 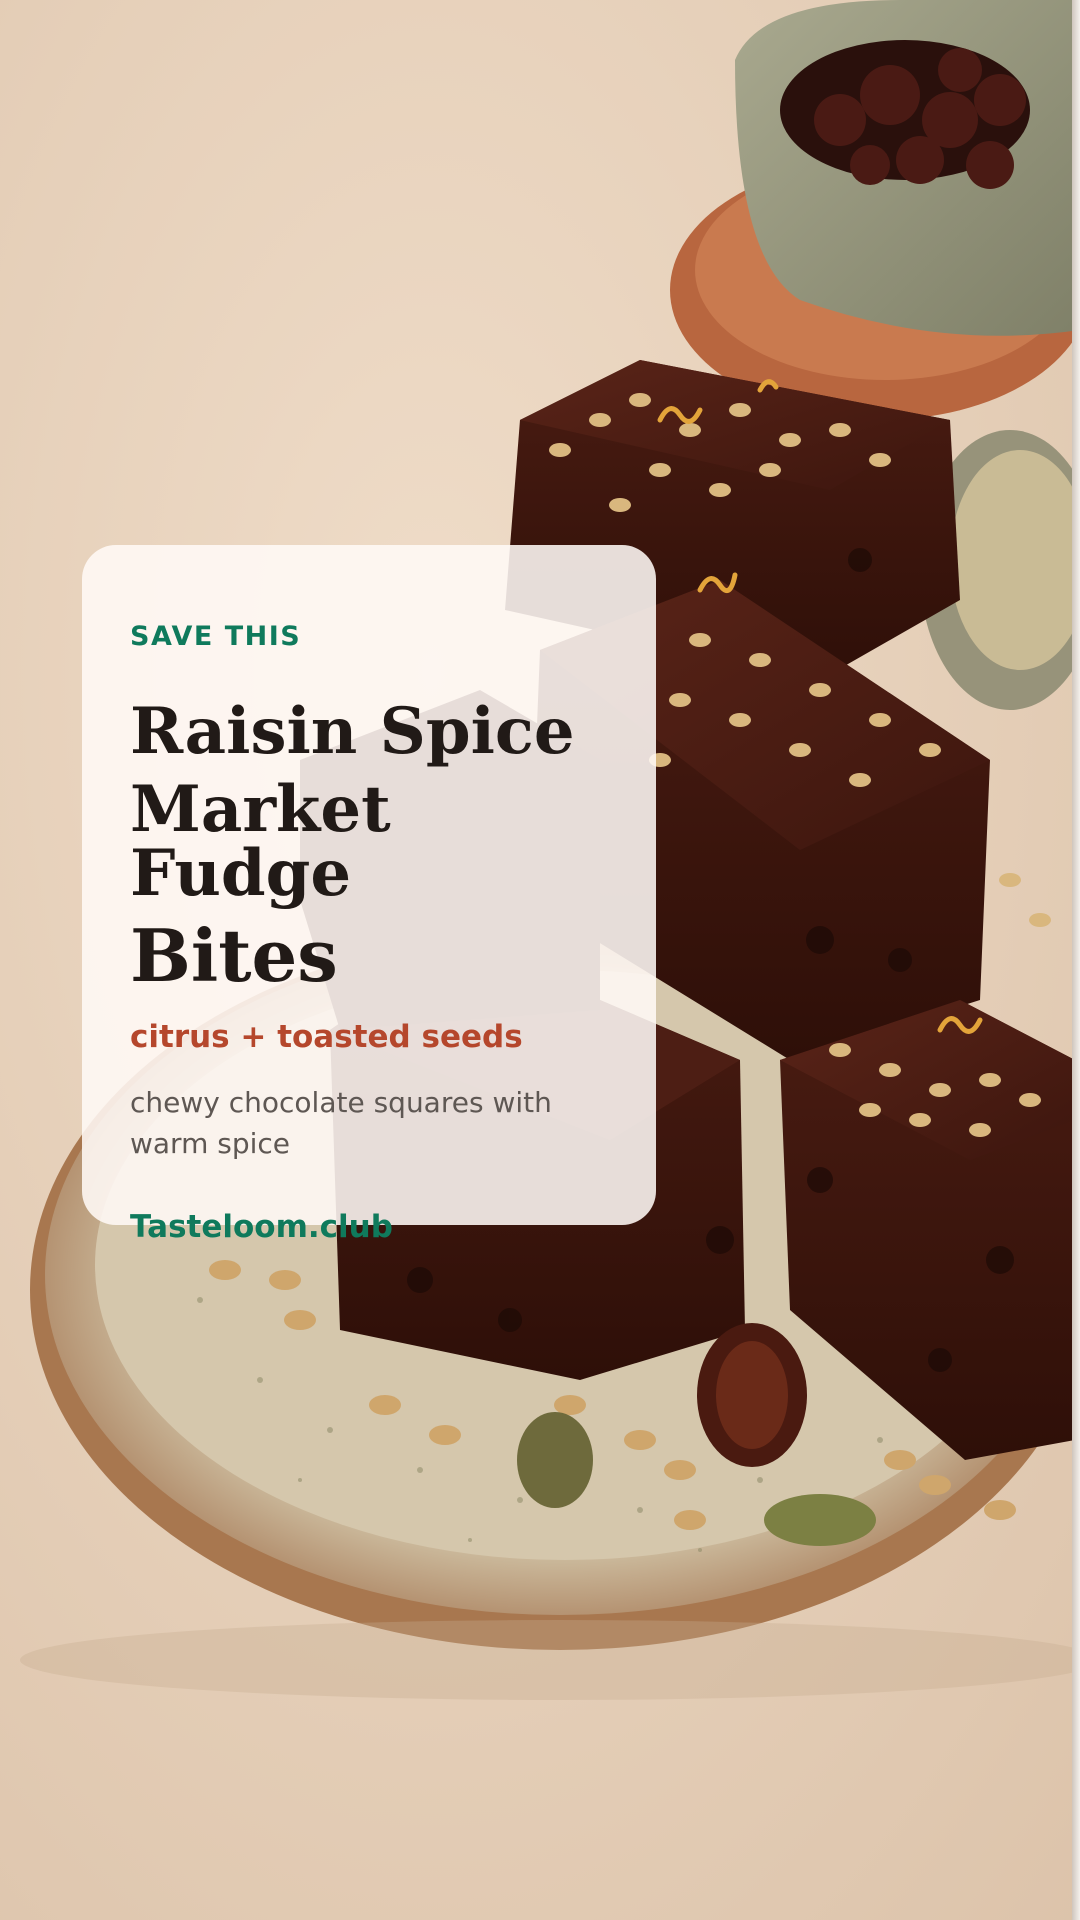 I want to click on save-this-label: SAVE THIS, so click(x=369, y=636).